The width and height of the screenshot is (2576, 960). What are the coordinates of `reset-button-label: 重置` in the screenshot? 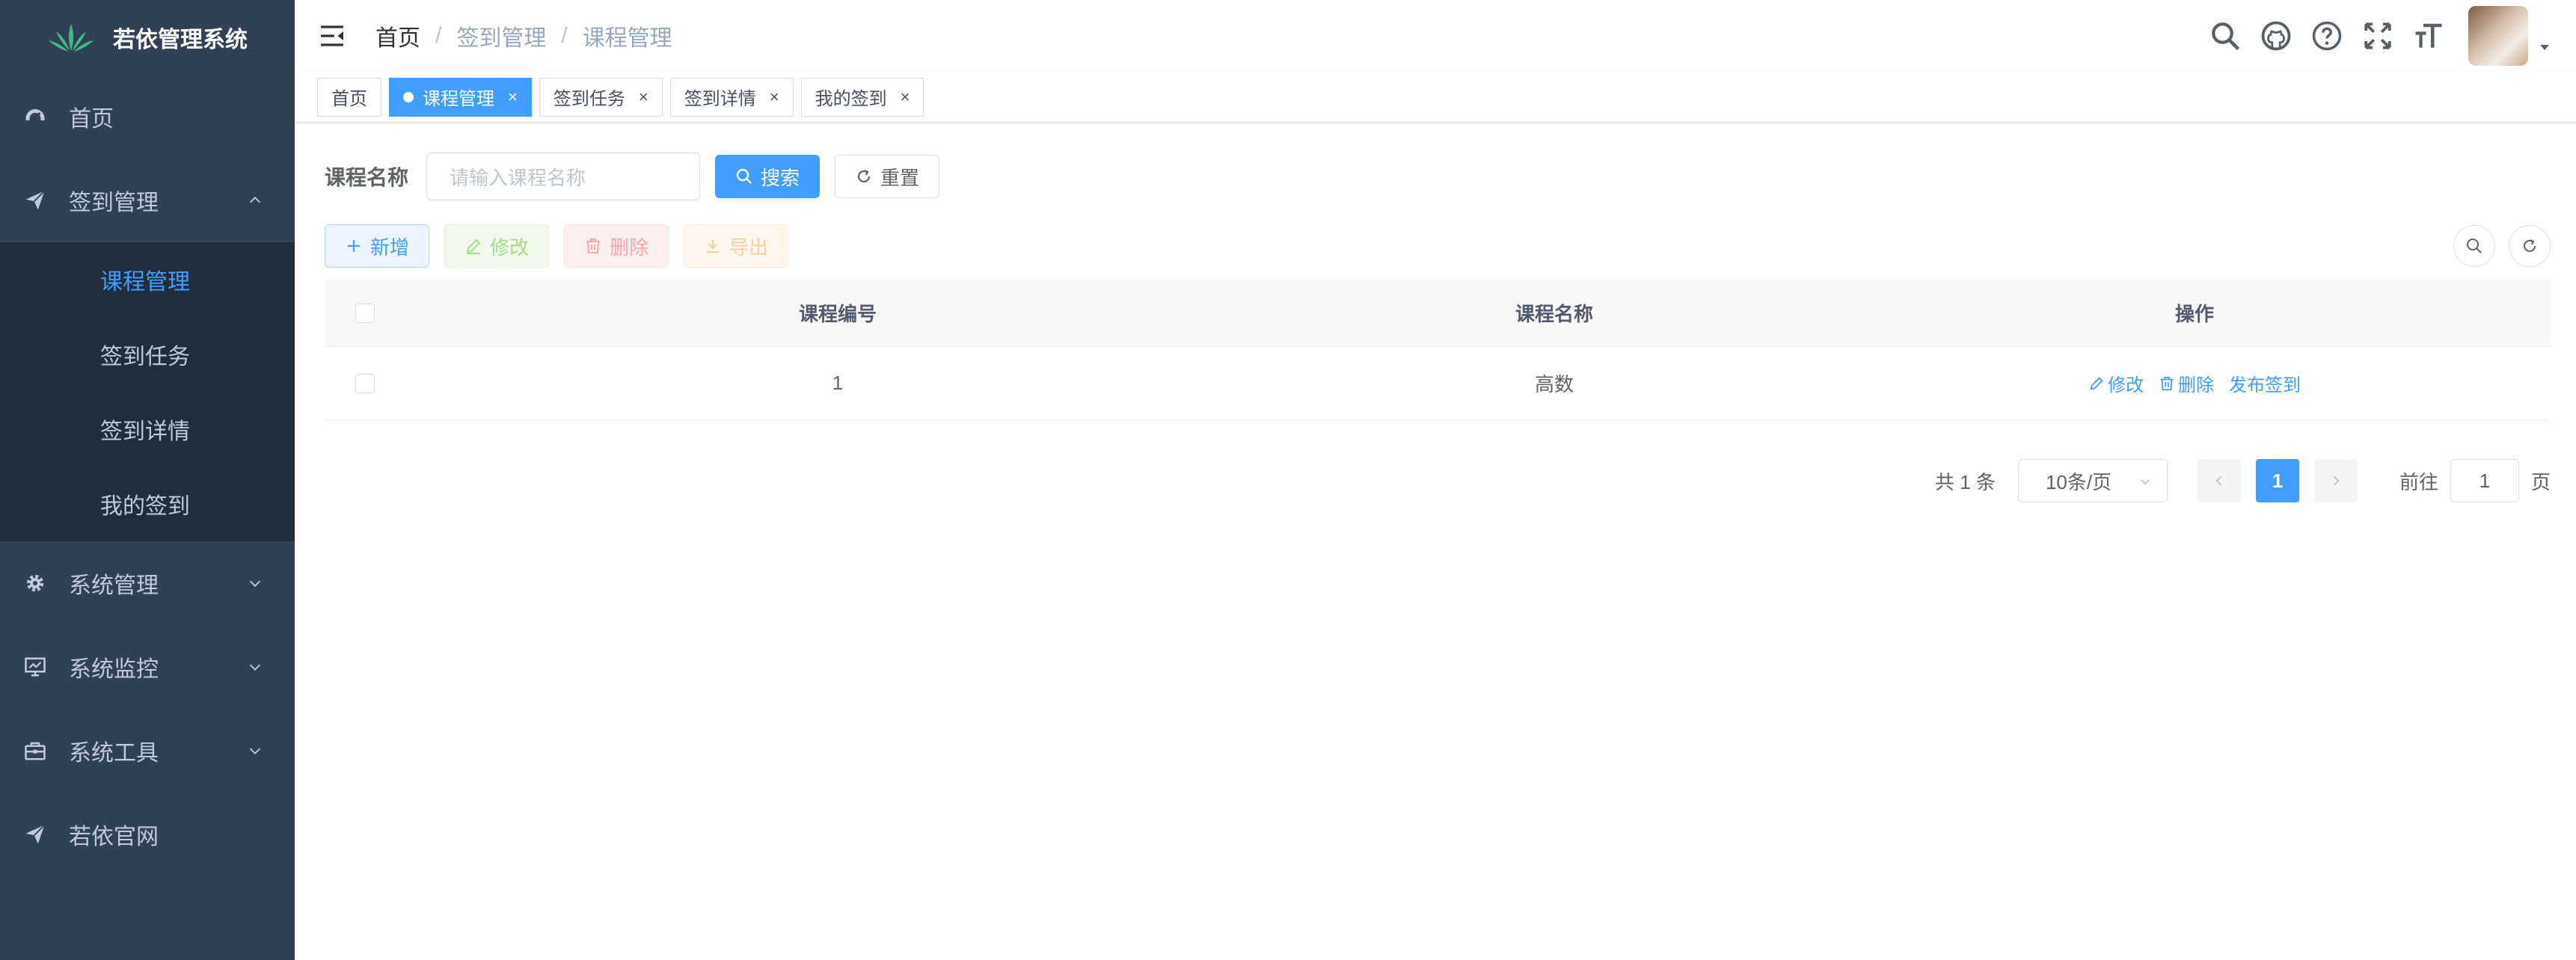 It's located at (900, 177).